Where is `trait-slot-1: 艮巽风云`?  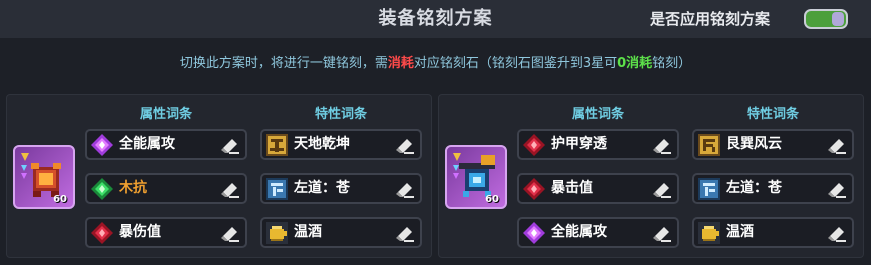
trait-slot-1: 艮巽风云 is located at coordinates (773, 144).